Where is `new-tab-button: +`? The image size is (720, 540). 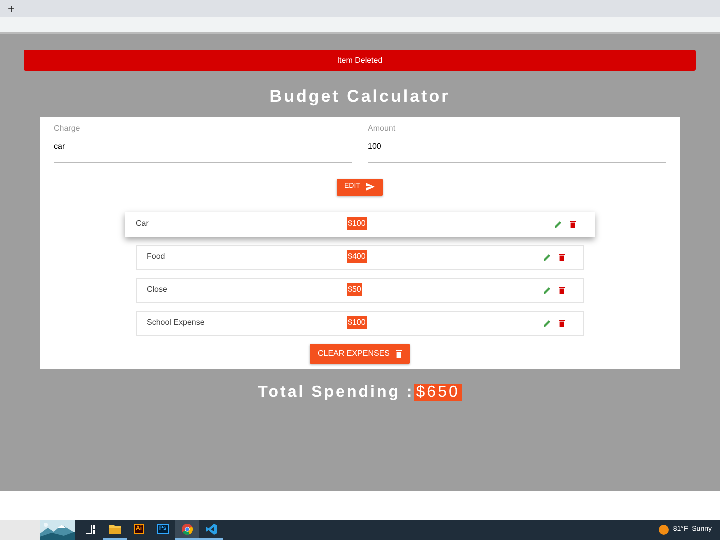 new-tab-button: + is located at coordinates (12, 9).